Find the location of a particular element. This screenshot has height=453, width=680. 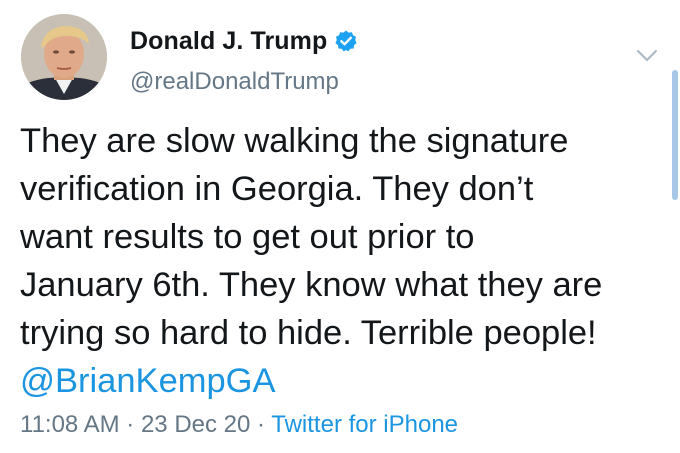

scrollbar is located at coordinates (675, 135).